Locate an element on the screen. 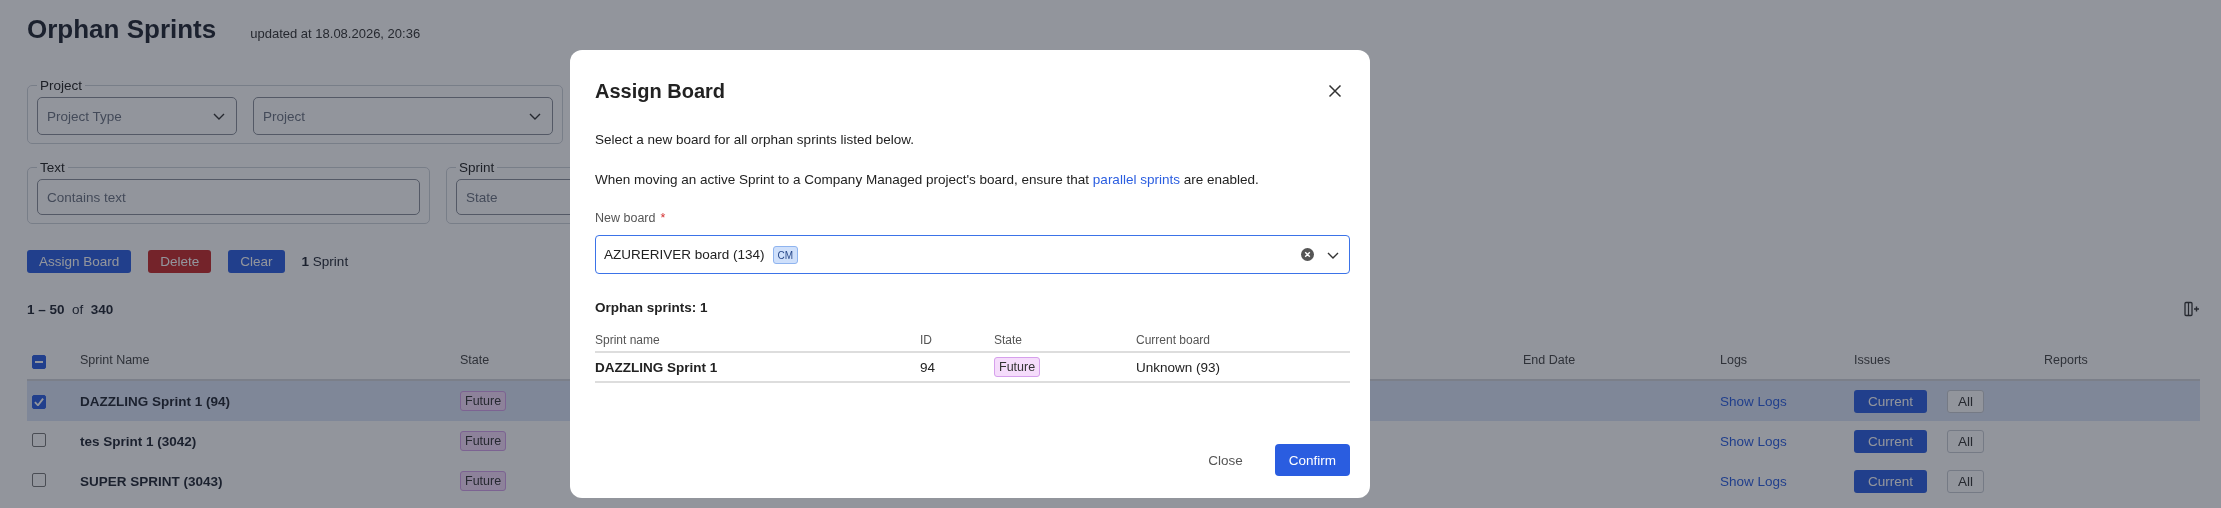  dialog-button: Close is located at coordinates (1225, 460).